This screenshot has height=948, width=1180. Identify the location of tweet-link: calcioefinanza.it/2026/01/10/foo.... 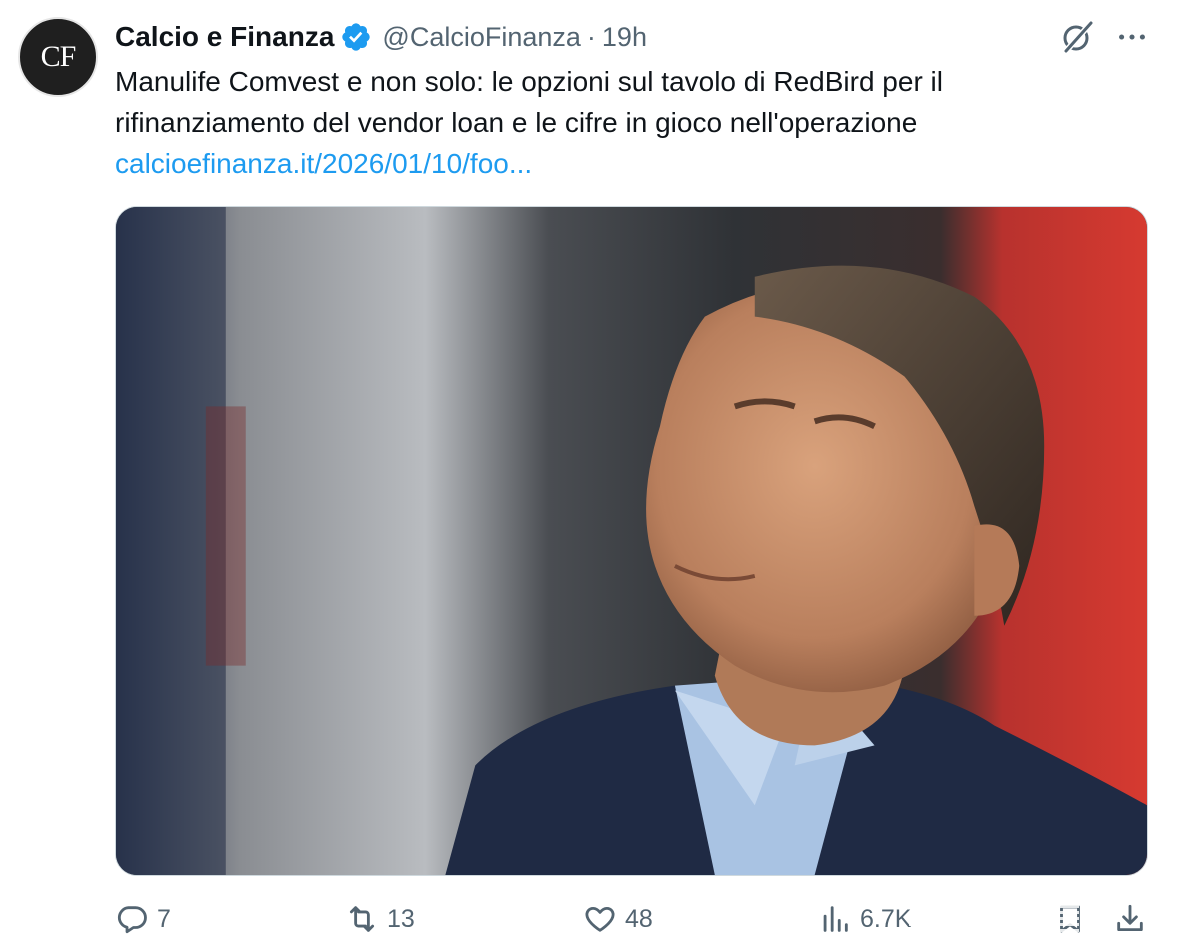
(625, 163).